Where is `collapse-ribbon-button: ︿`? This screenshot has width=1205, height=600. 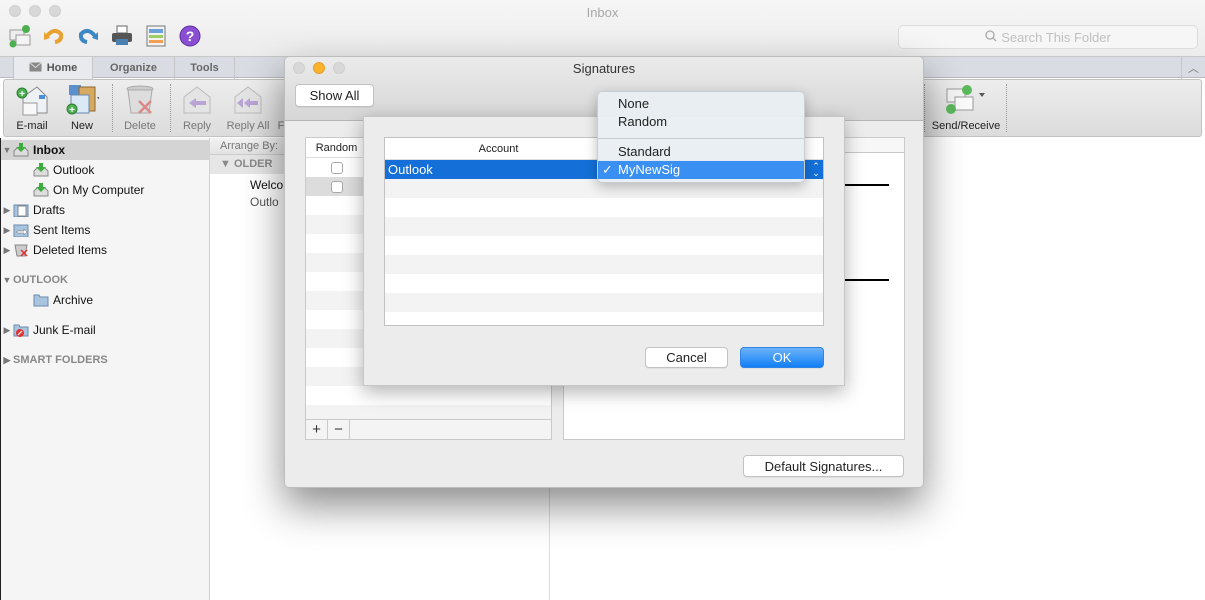
collapse-ribbon-button: ︿ is located at coordinates (1193, 68).